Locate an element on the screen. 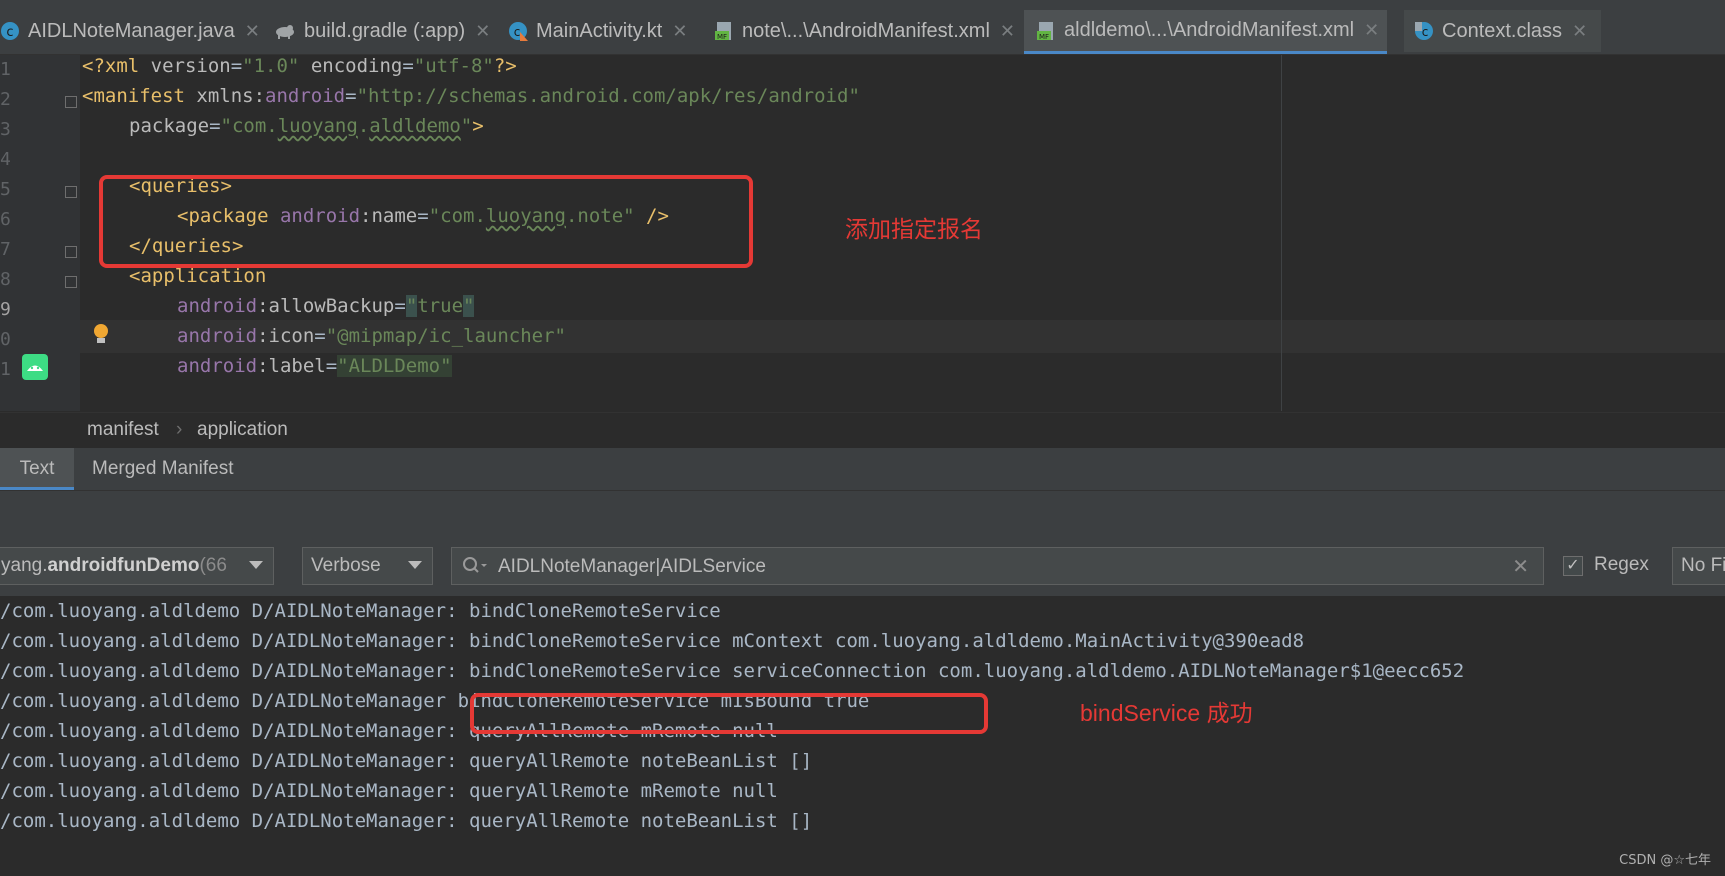 This screenshot has width=1725, height=876. manifest-view-tabs: Text Merged Manifest is located at coordinates (862, 469).